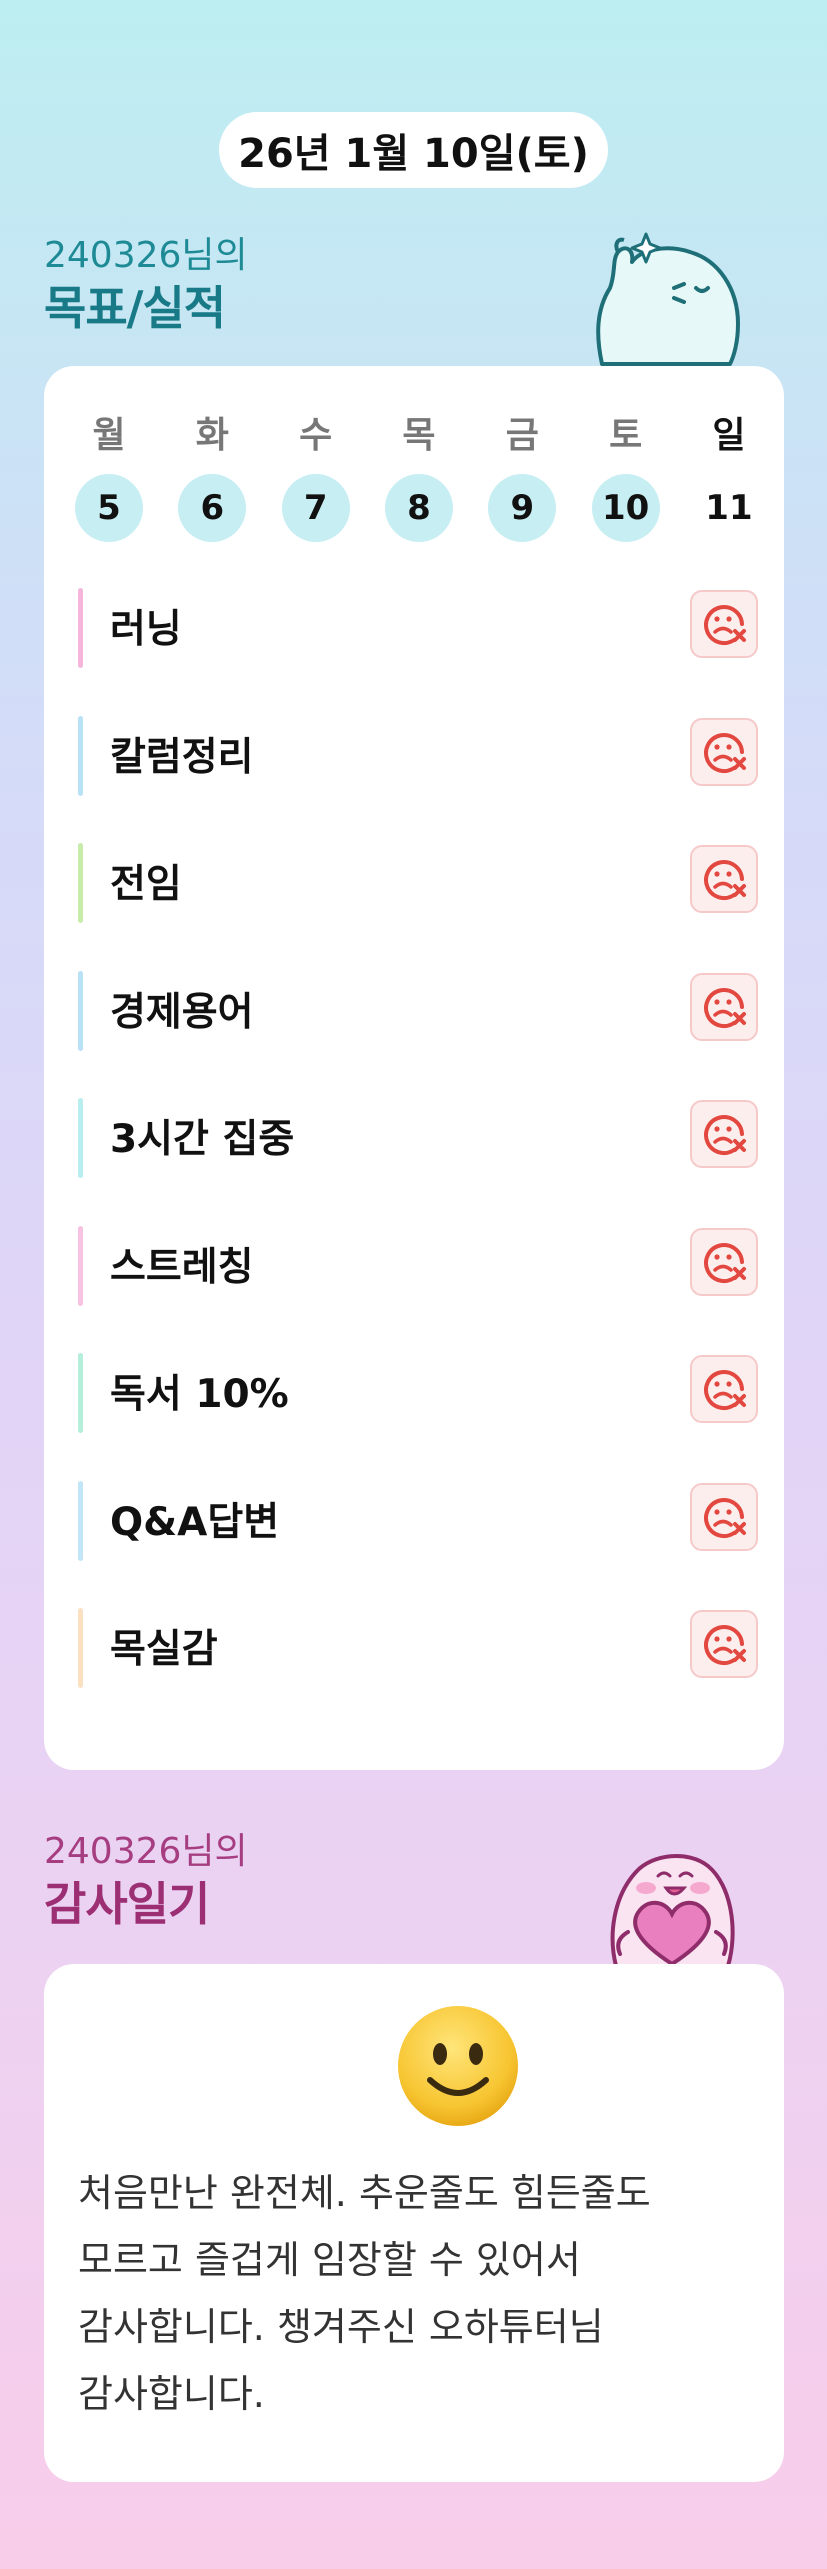 The image size is (827, 2569). Describe the element at coordinates (418, 1264) in the screenshot. I see `goal-row: 스트레칭` at that location.